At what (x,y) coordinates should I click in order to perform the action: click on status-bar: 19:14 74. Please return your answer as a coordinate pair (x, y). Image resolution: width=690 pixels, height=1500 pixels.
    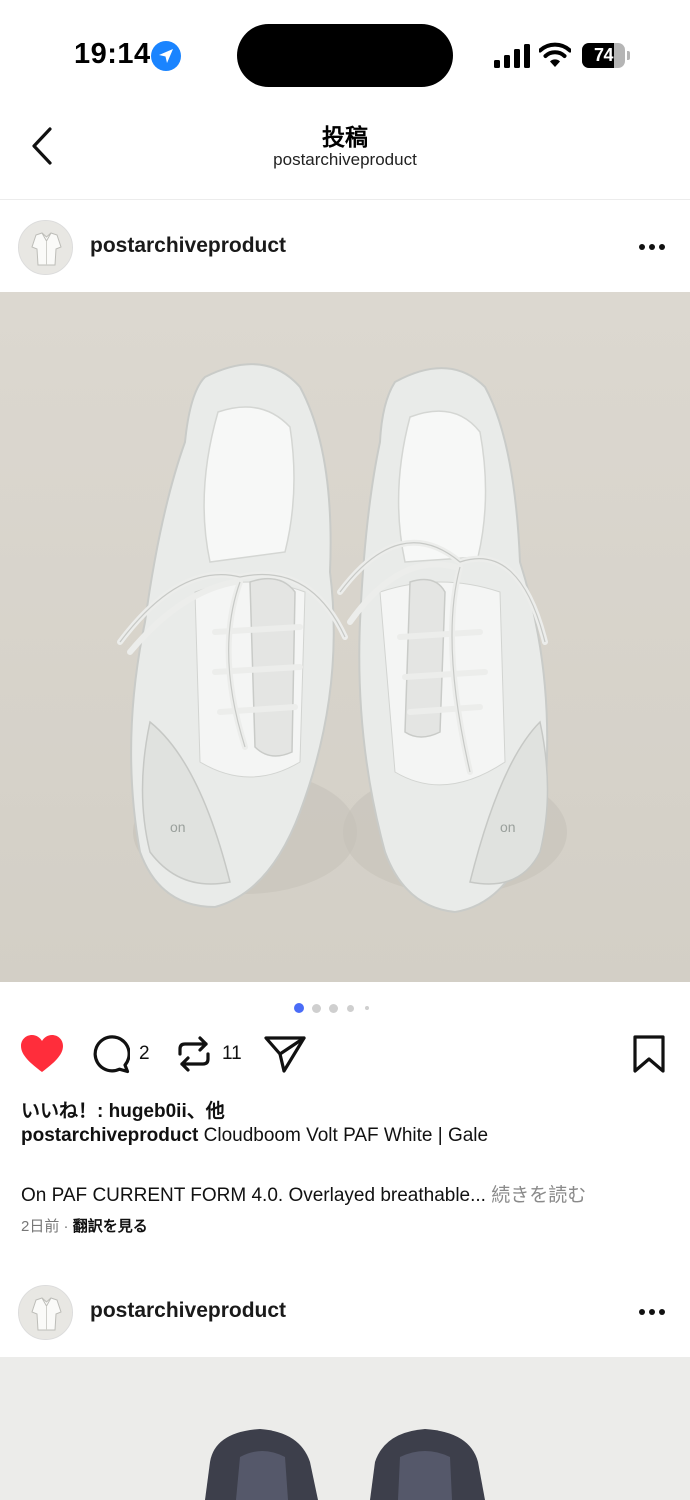
    Looking at the image, I should click on (345, 50).